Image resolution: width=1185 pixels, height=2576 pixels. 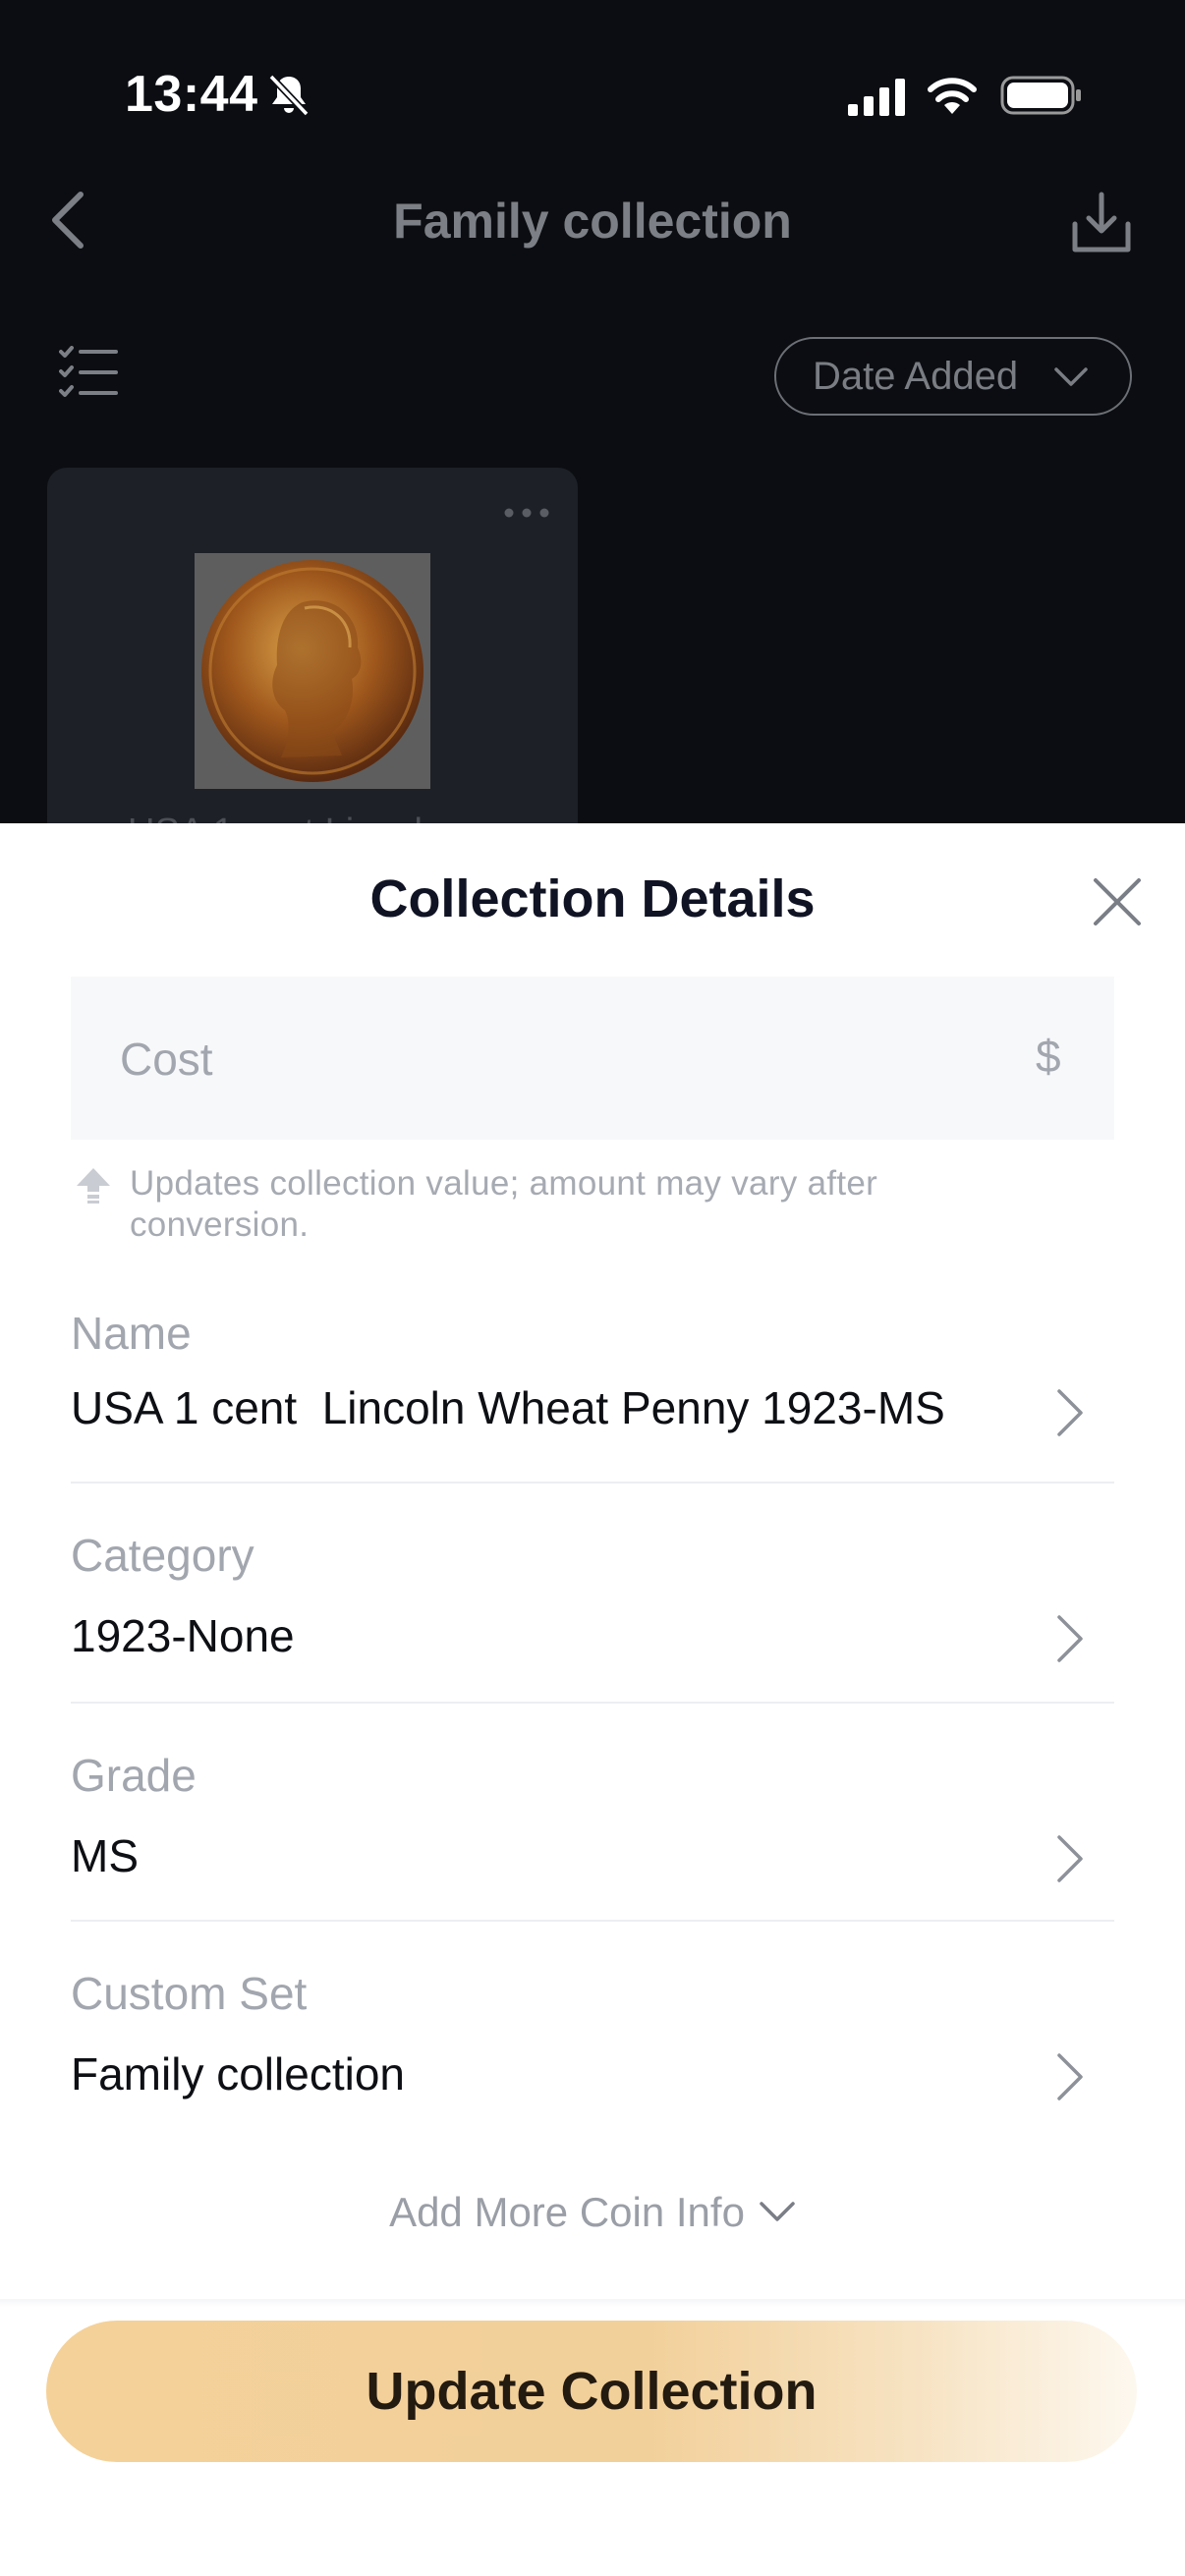 I want to click on cost-input, so click(x=562, y=1059).